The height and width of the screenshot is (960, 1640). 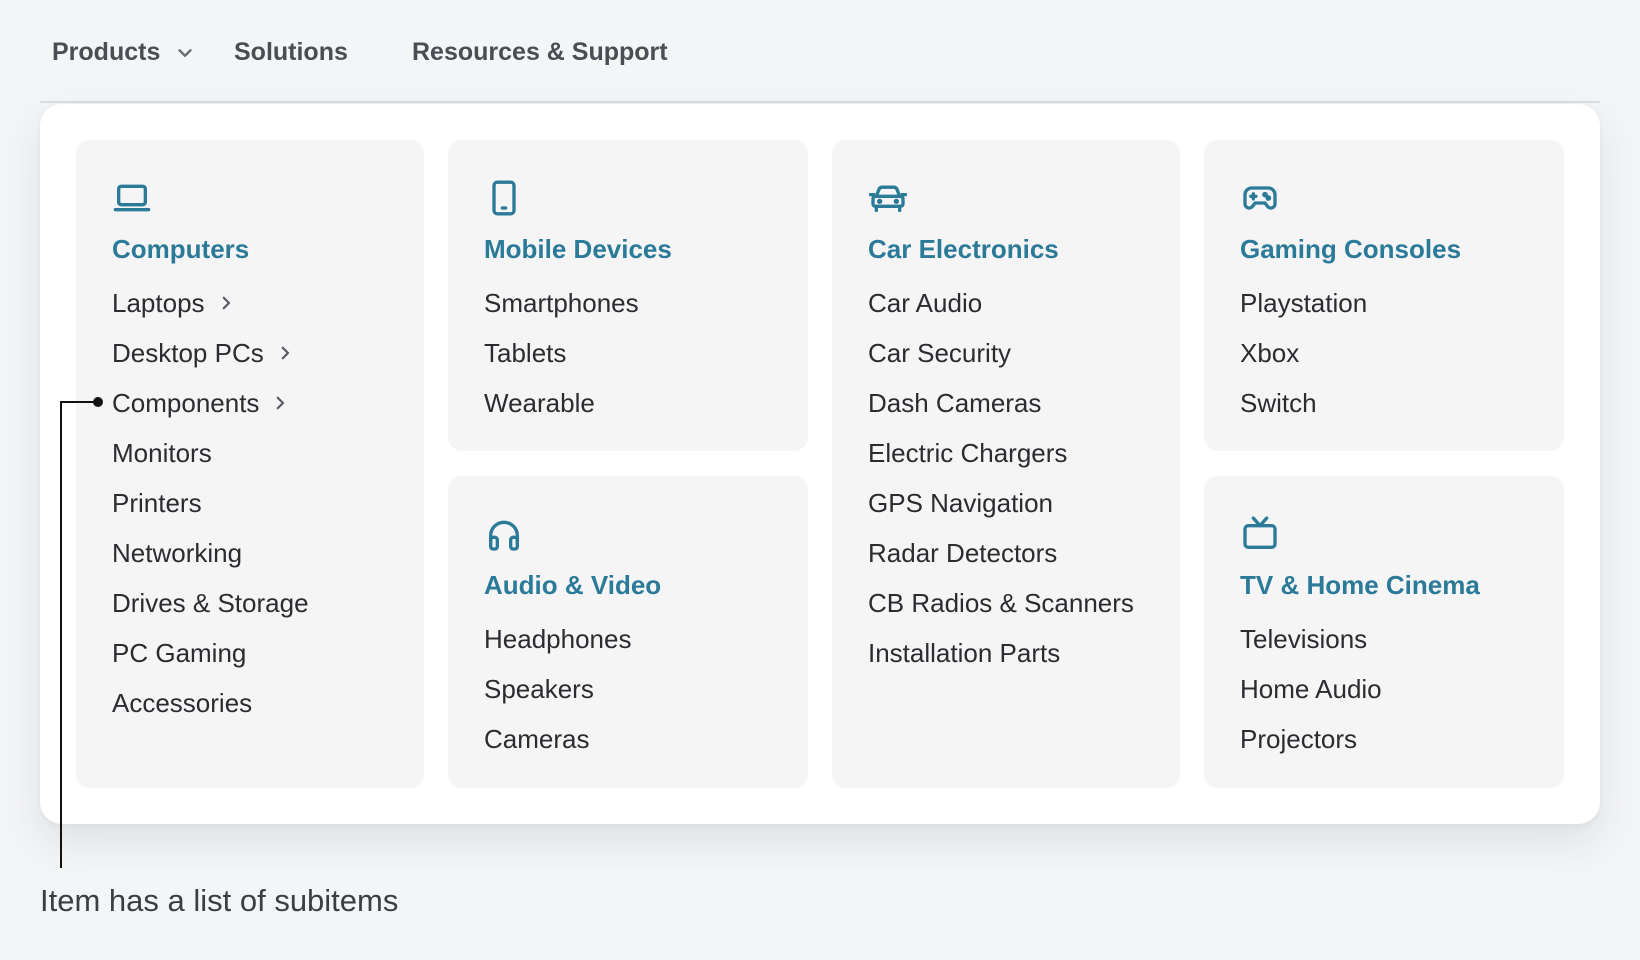 I want to click on menu-item-label: Wearable, so click(x=539, y=403).